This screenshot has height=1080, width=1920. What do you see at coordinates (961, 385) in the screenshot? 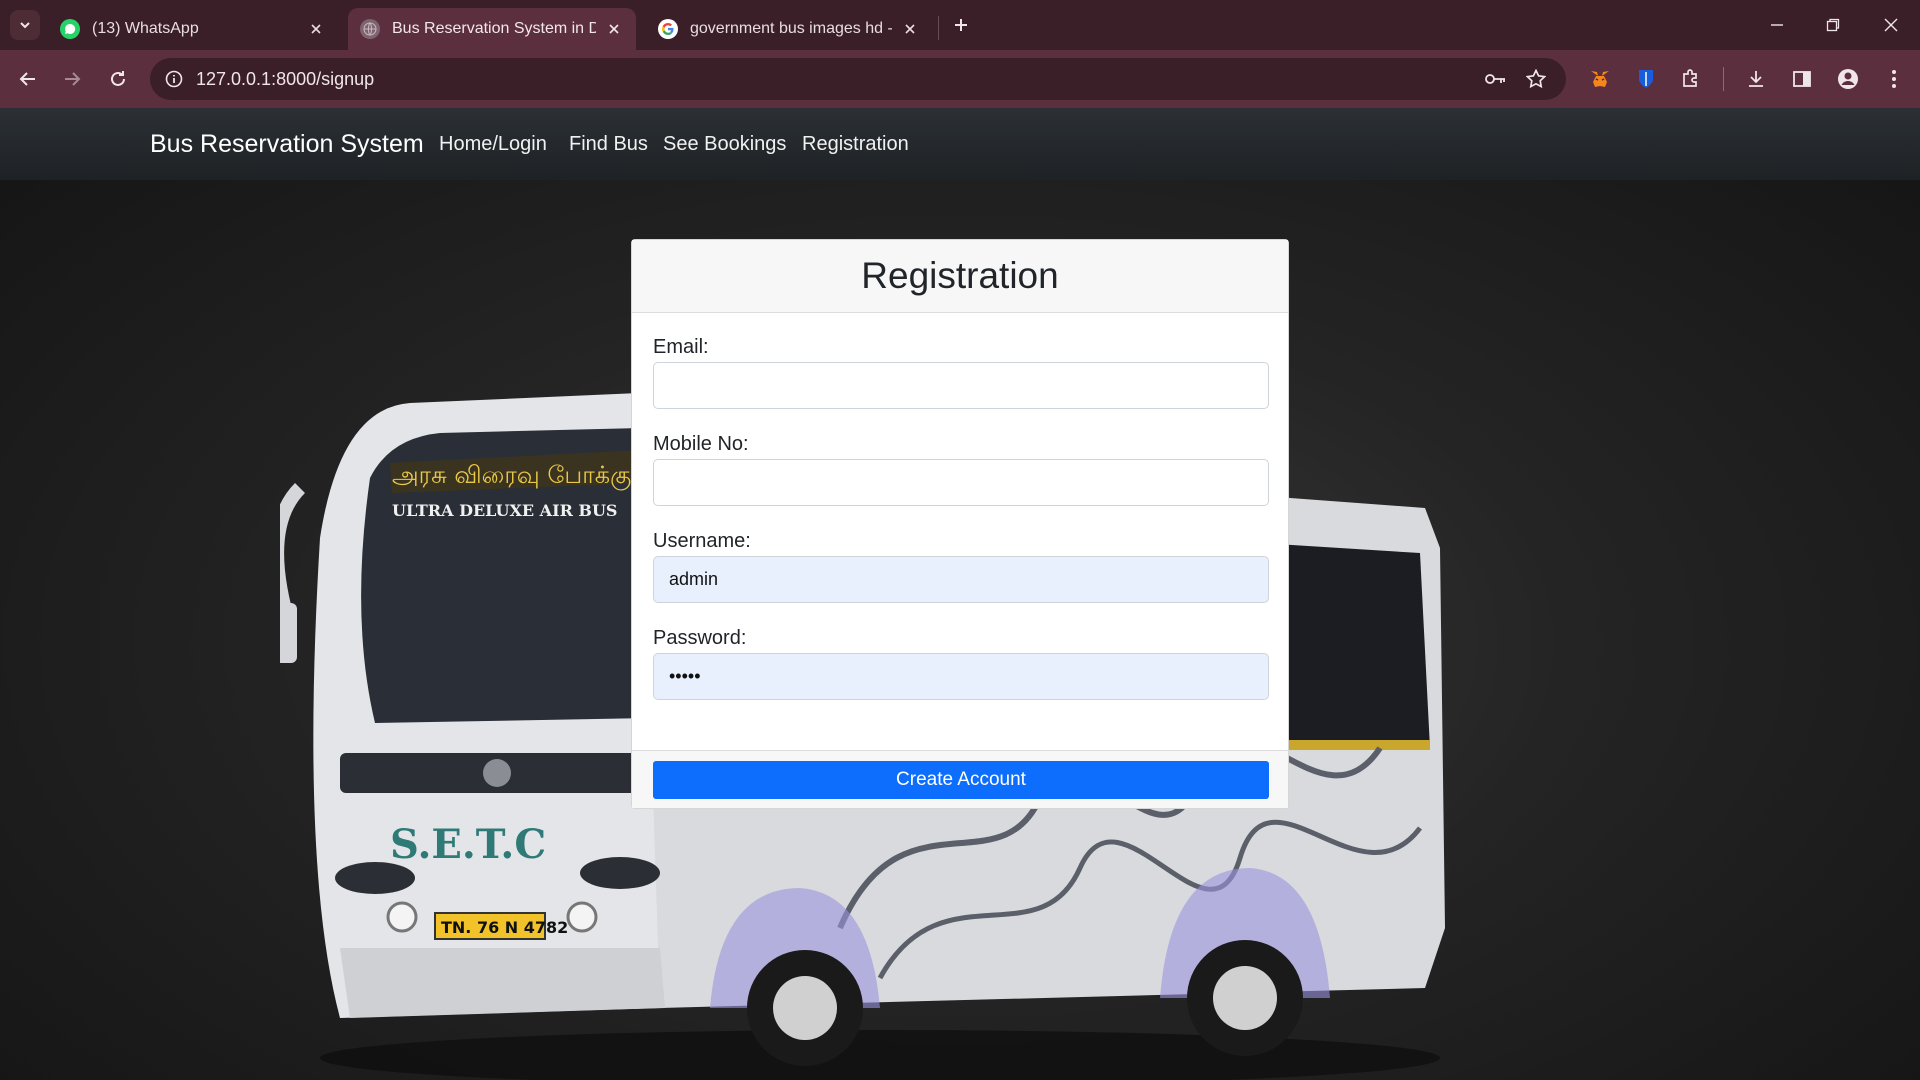
I see `email-field` at bounding box center [961, 385].